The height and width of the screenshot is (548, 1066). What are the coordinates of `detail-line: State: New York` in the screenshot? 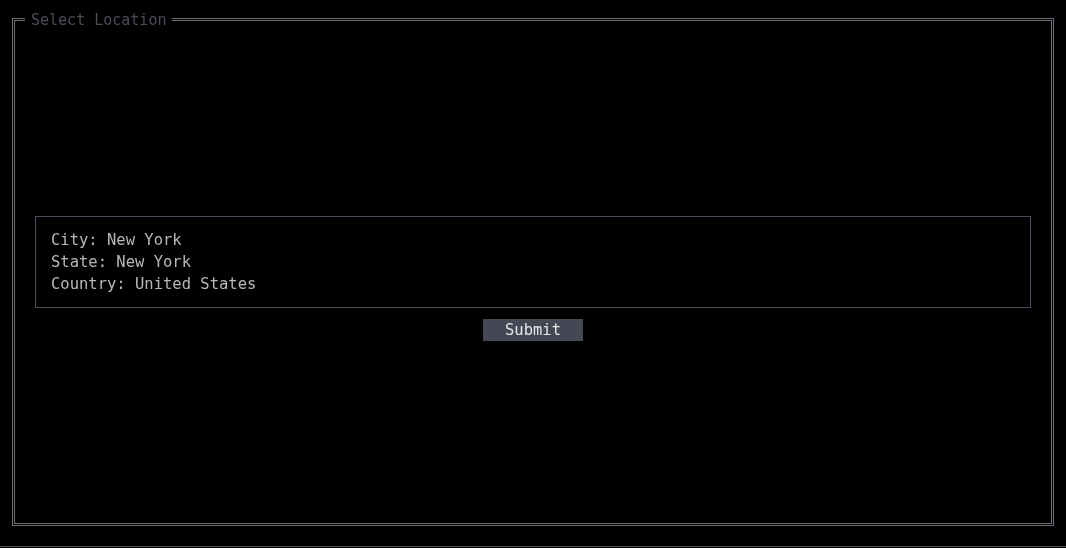 It's located at (121, 262).